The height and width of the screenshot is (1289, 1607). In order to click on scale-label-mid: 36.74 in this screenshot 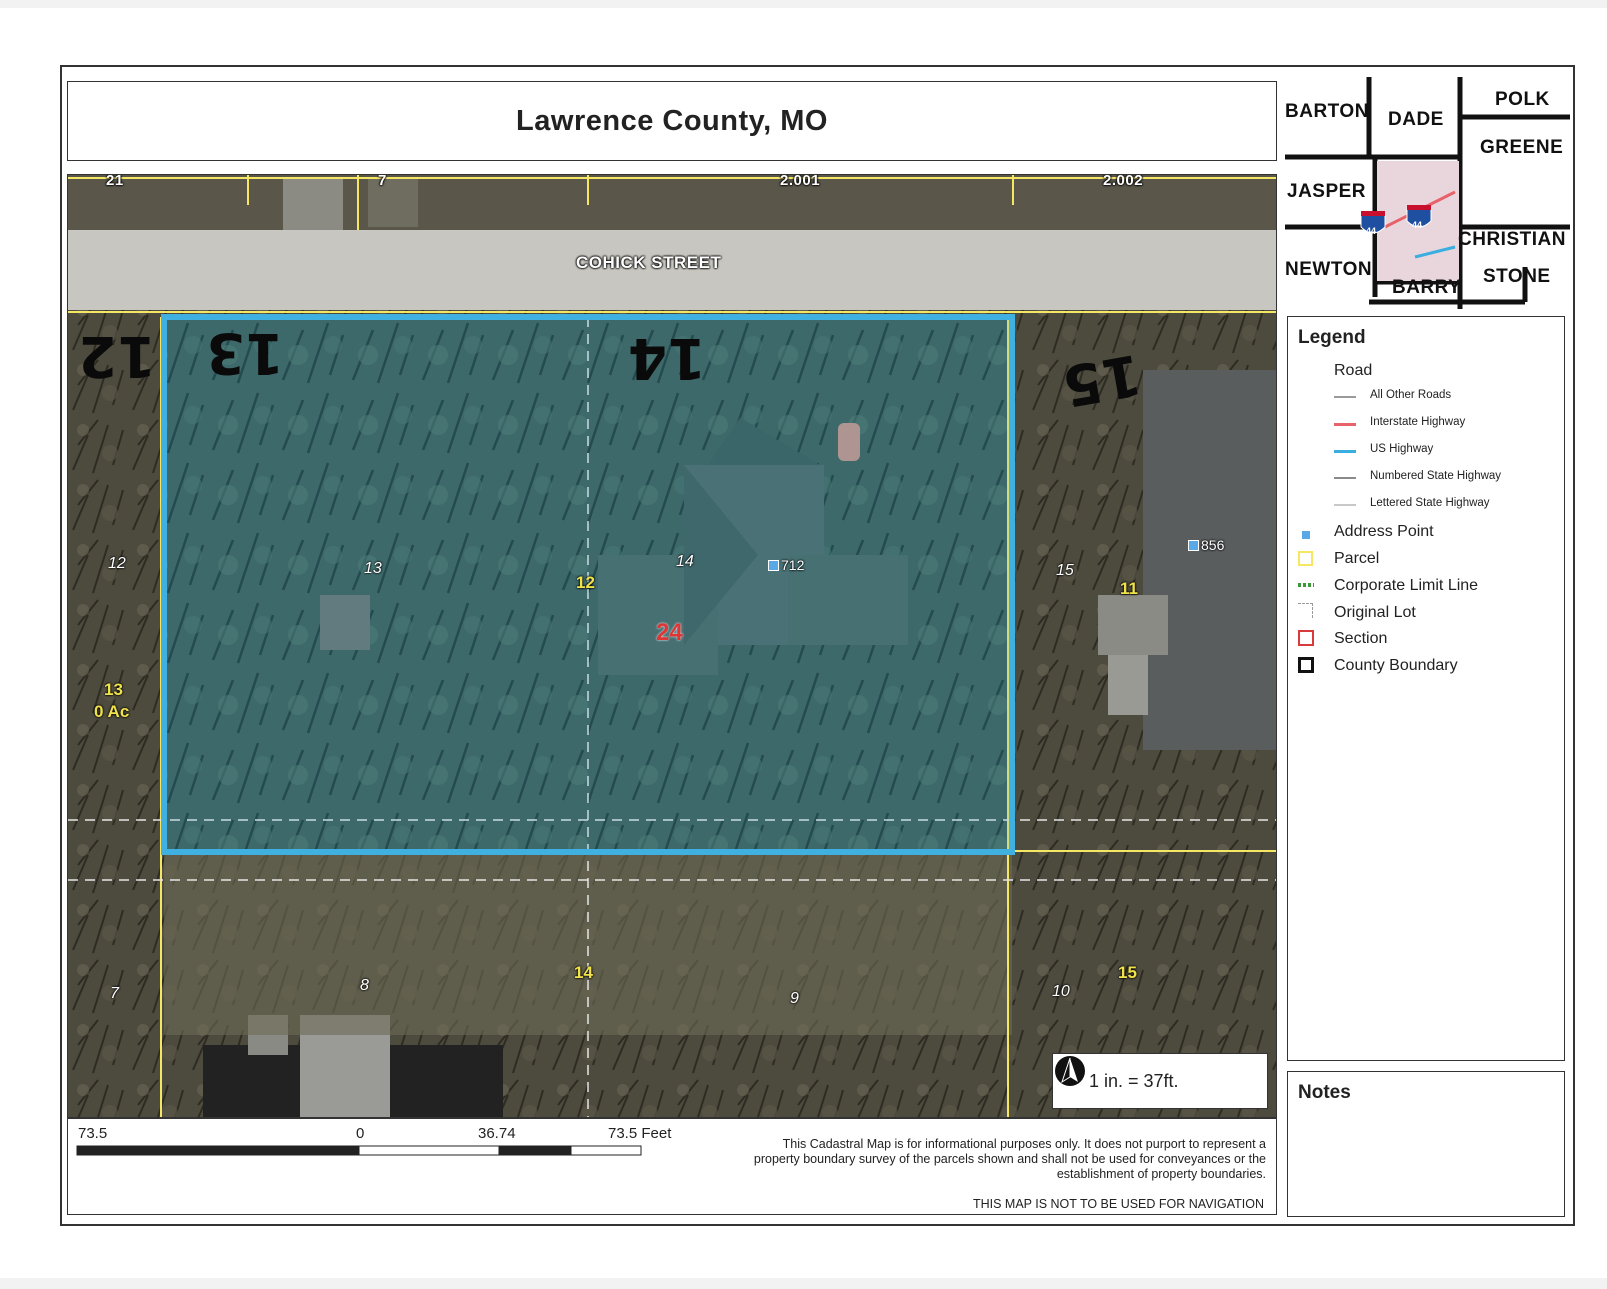, I will do `click(497, 1133)`.